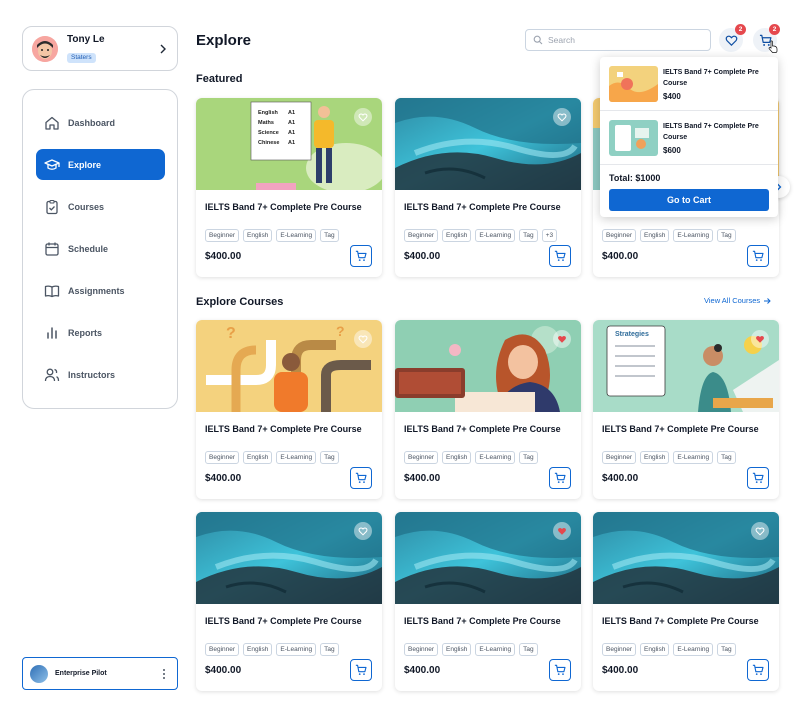 The image size is (800, 717). I want to click on tag-chip: +3, so click(549, 235).